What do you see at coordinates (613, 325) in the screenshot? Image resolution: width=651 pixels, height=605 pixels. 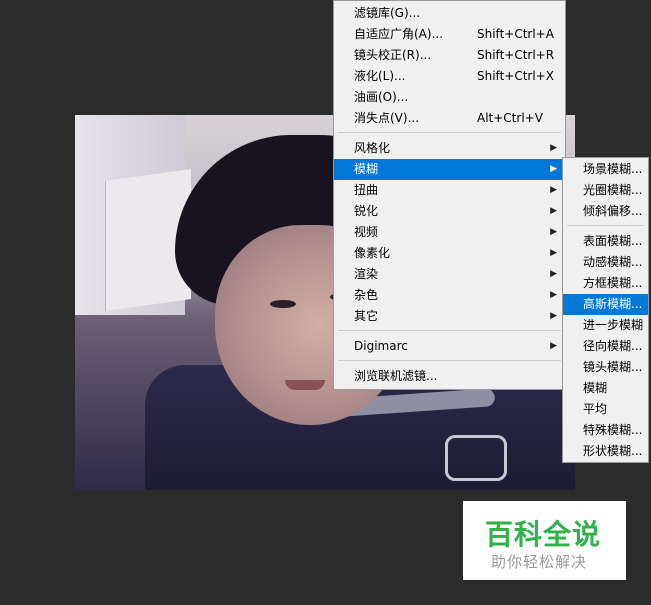 I see `submenu-item-label: 进一步模糊` at bounding box center [613, 325].